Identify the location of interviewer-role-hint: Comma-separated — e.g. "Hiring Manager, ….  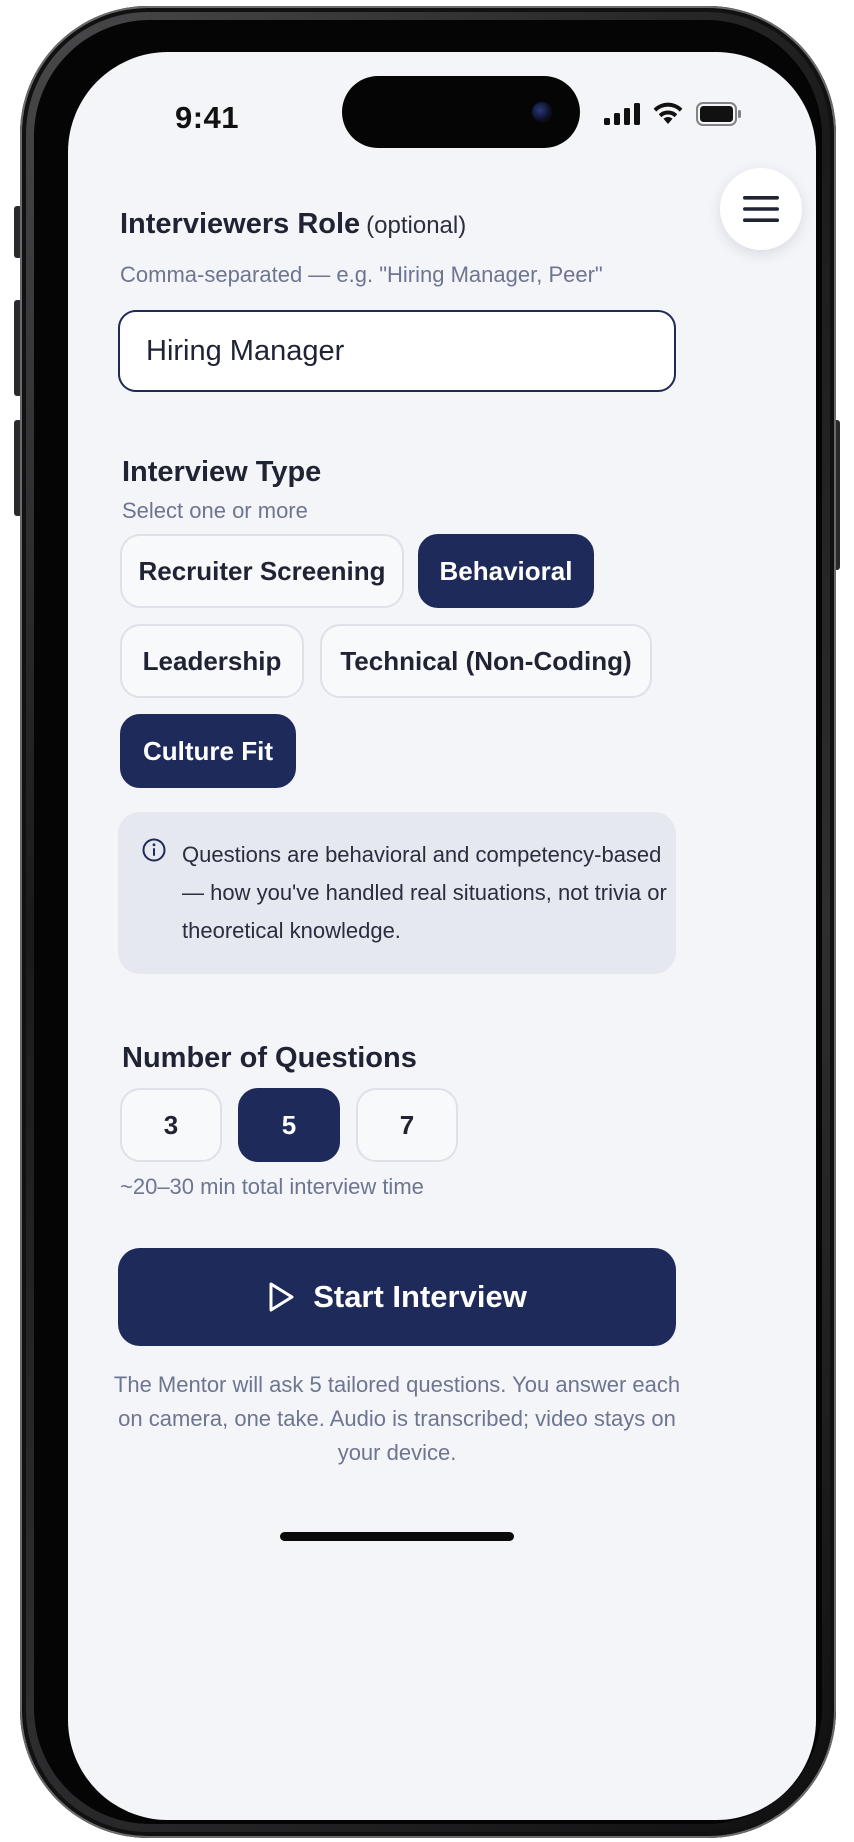
(361, 274).